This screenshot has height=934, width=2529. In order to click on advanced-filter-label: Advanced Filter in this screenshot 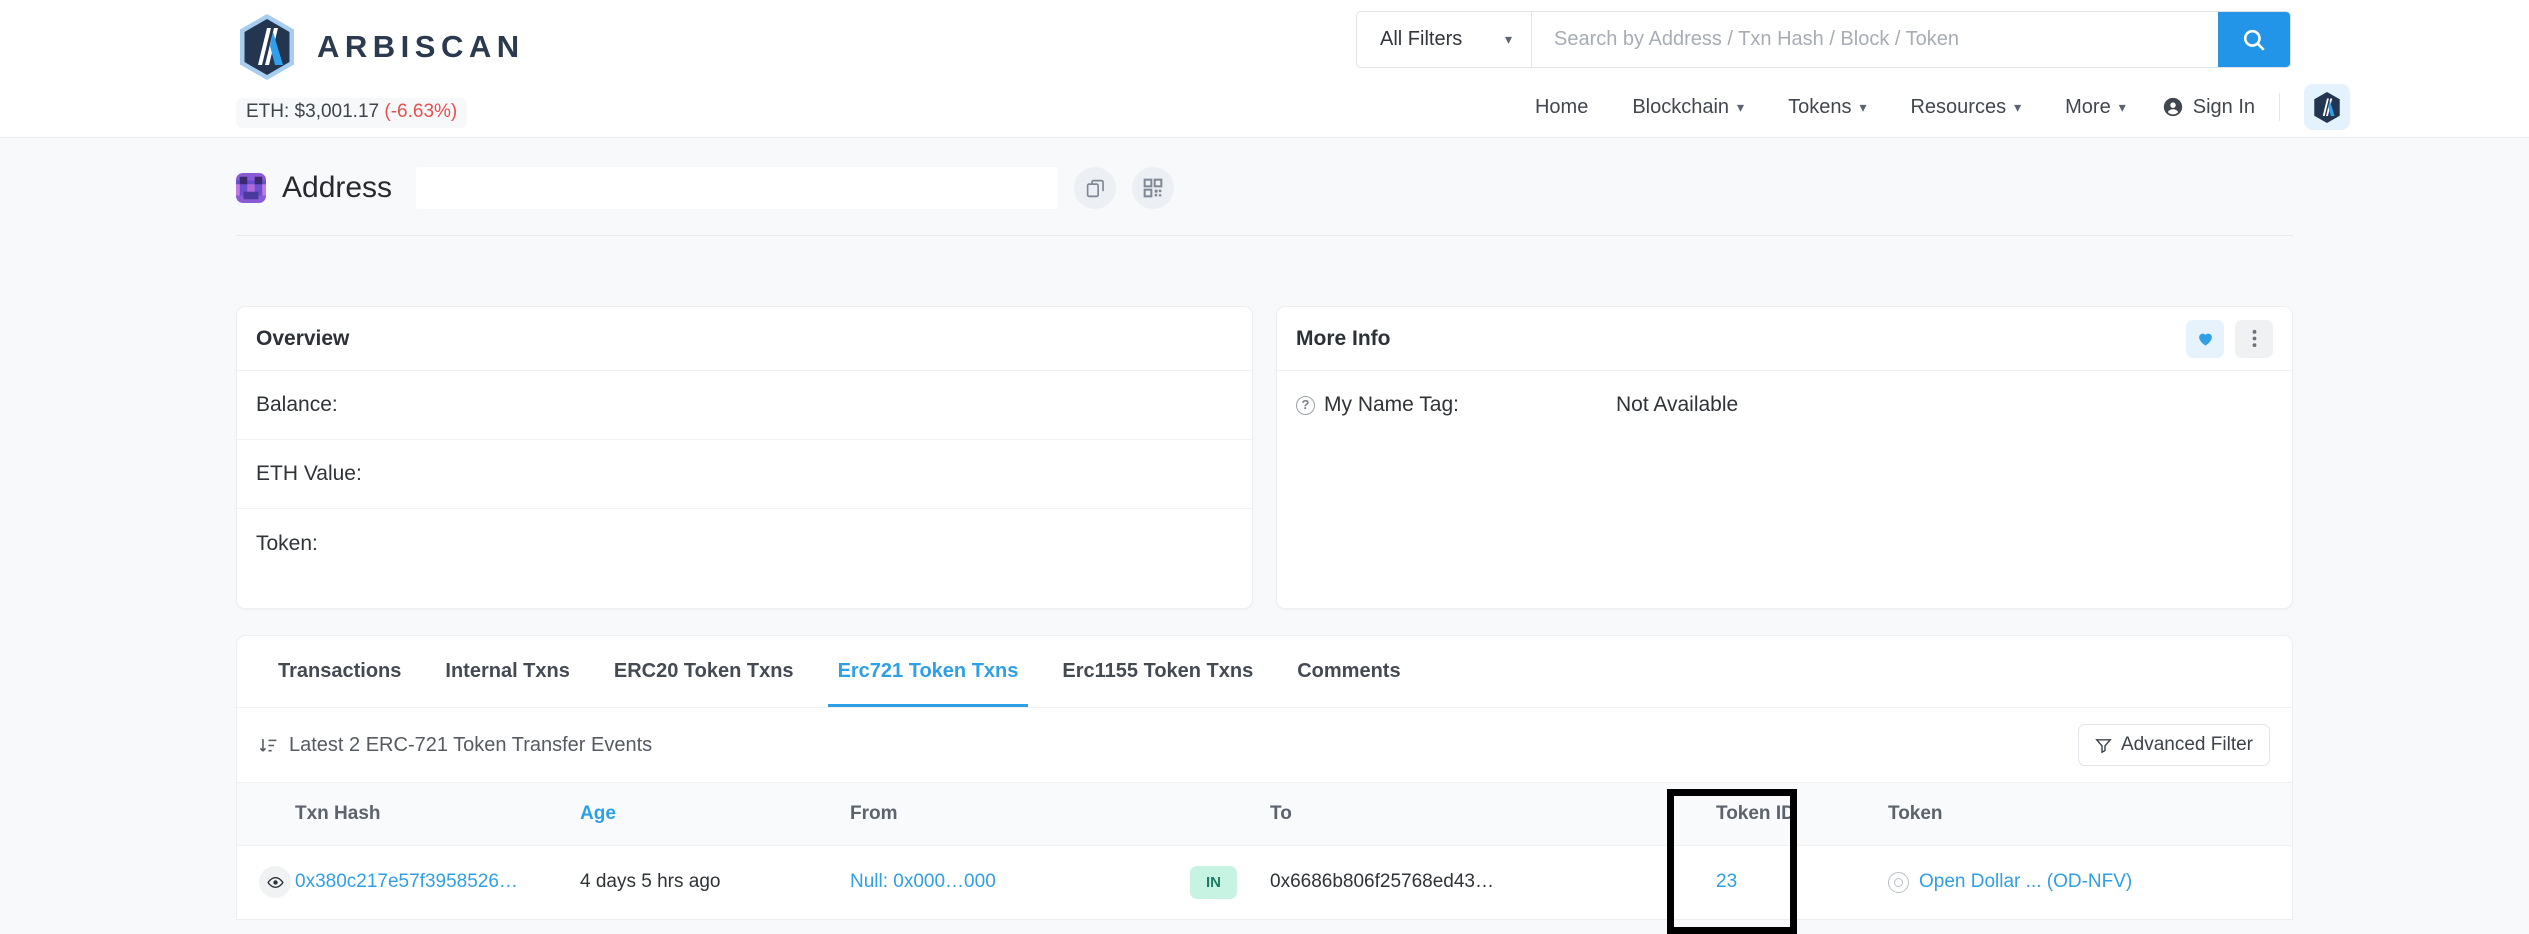, I will do `click(2186, 744)`.